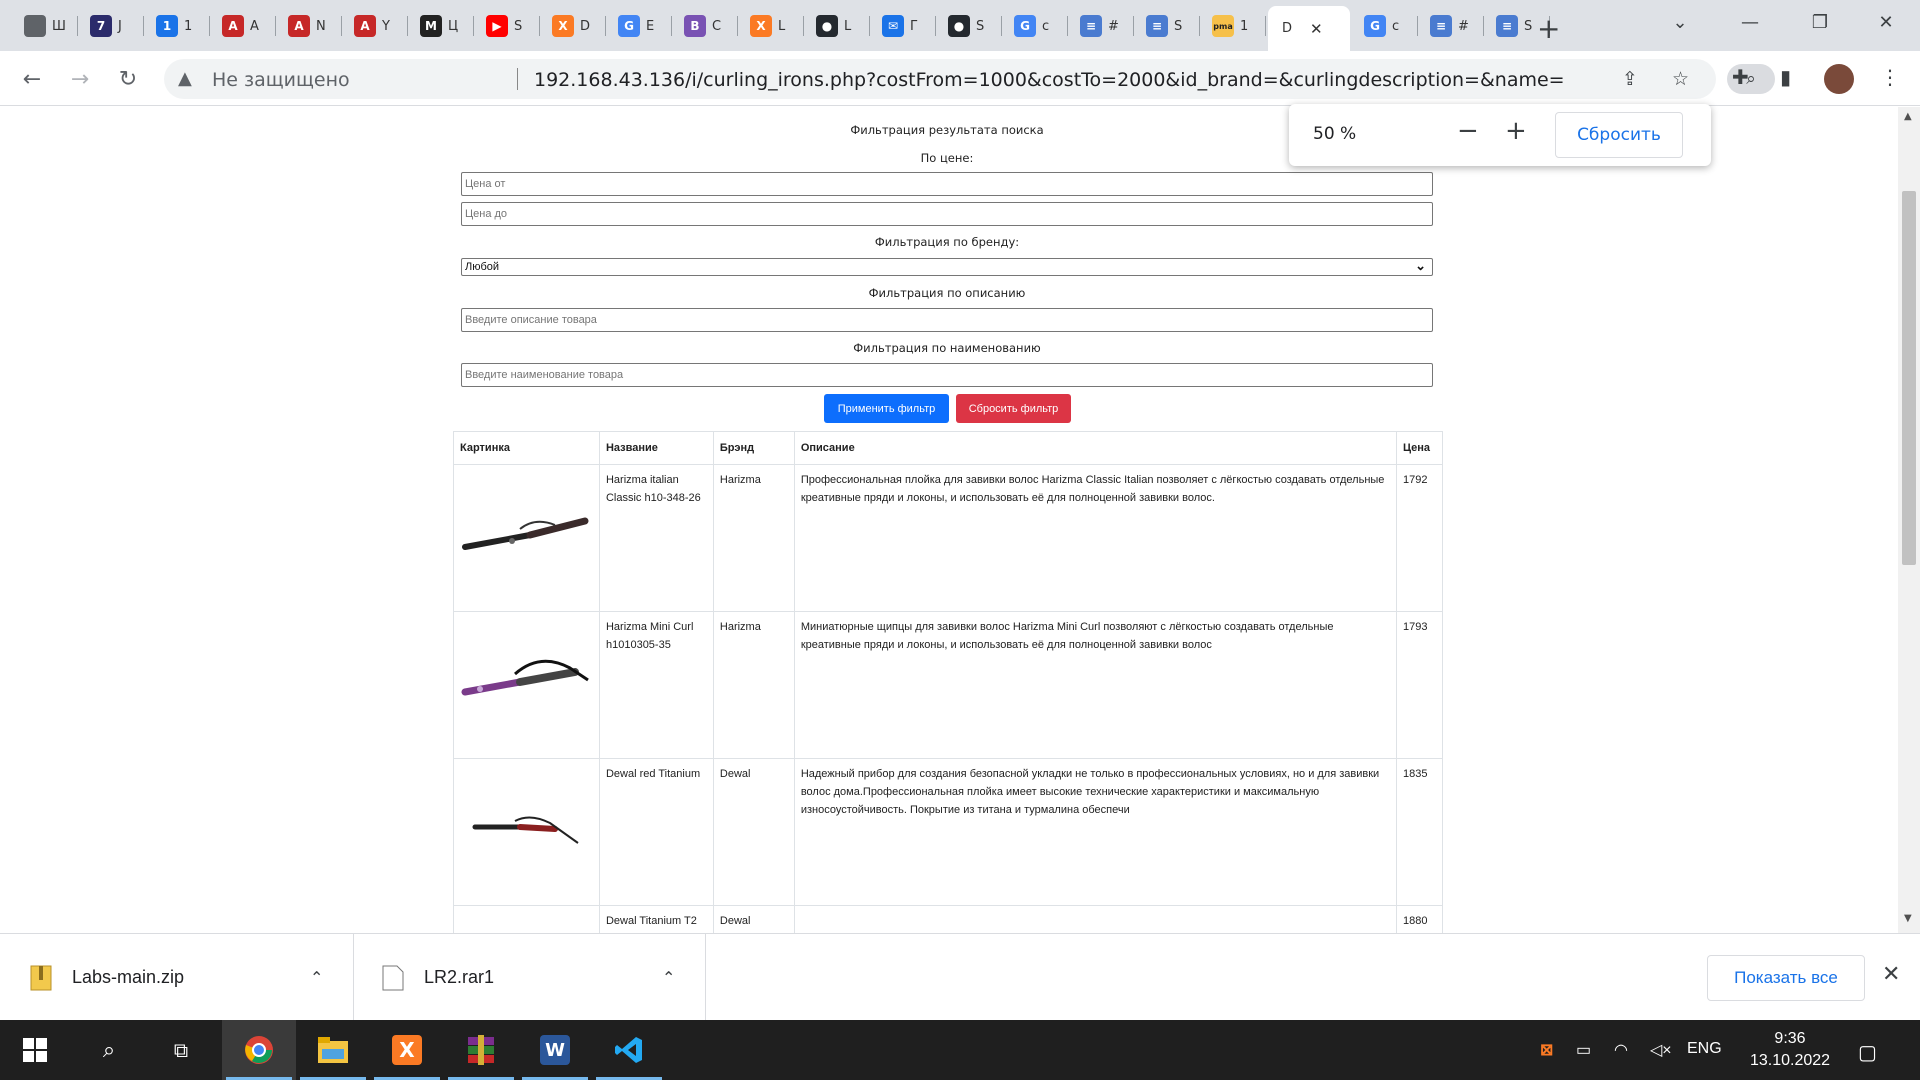 This screenshot has width=1920, height=1080. Describe the element at coordinates (181, 1050) in the screenshot. I see `task-view-icon: ⧉` at that location.